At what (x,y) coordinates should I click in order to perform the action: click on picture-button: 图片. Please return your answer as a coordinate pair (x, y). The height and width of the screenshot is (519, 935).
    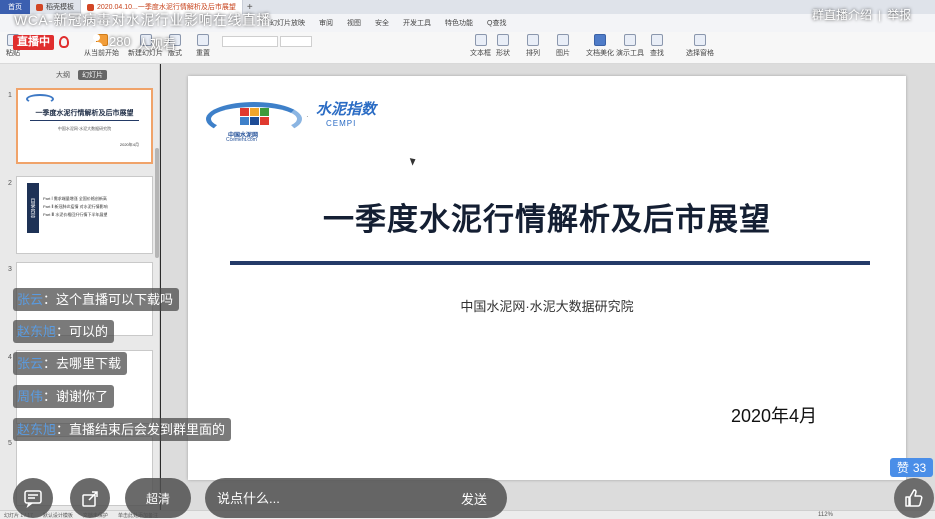
    Looking at the image, I should click on (563, 46).